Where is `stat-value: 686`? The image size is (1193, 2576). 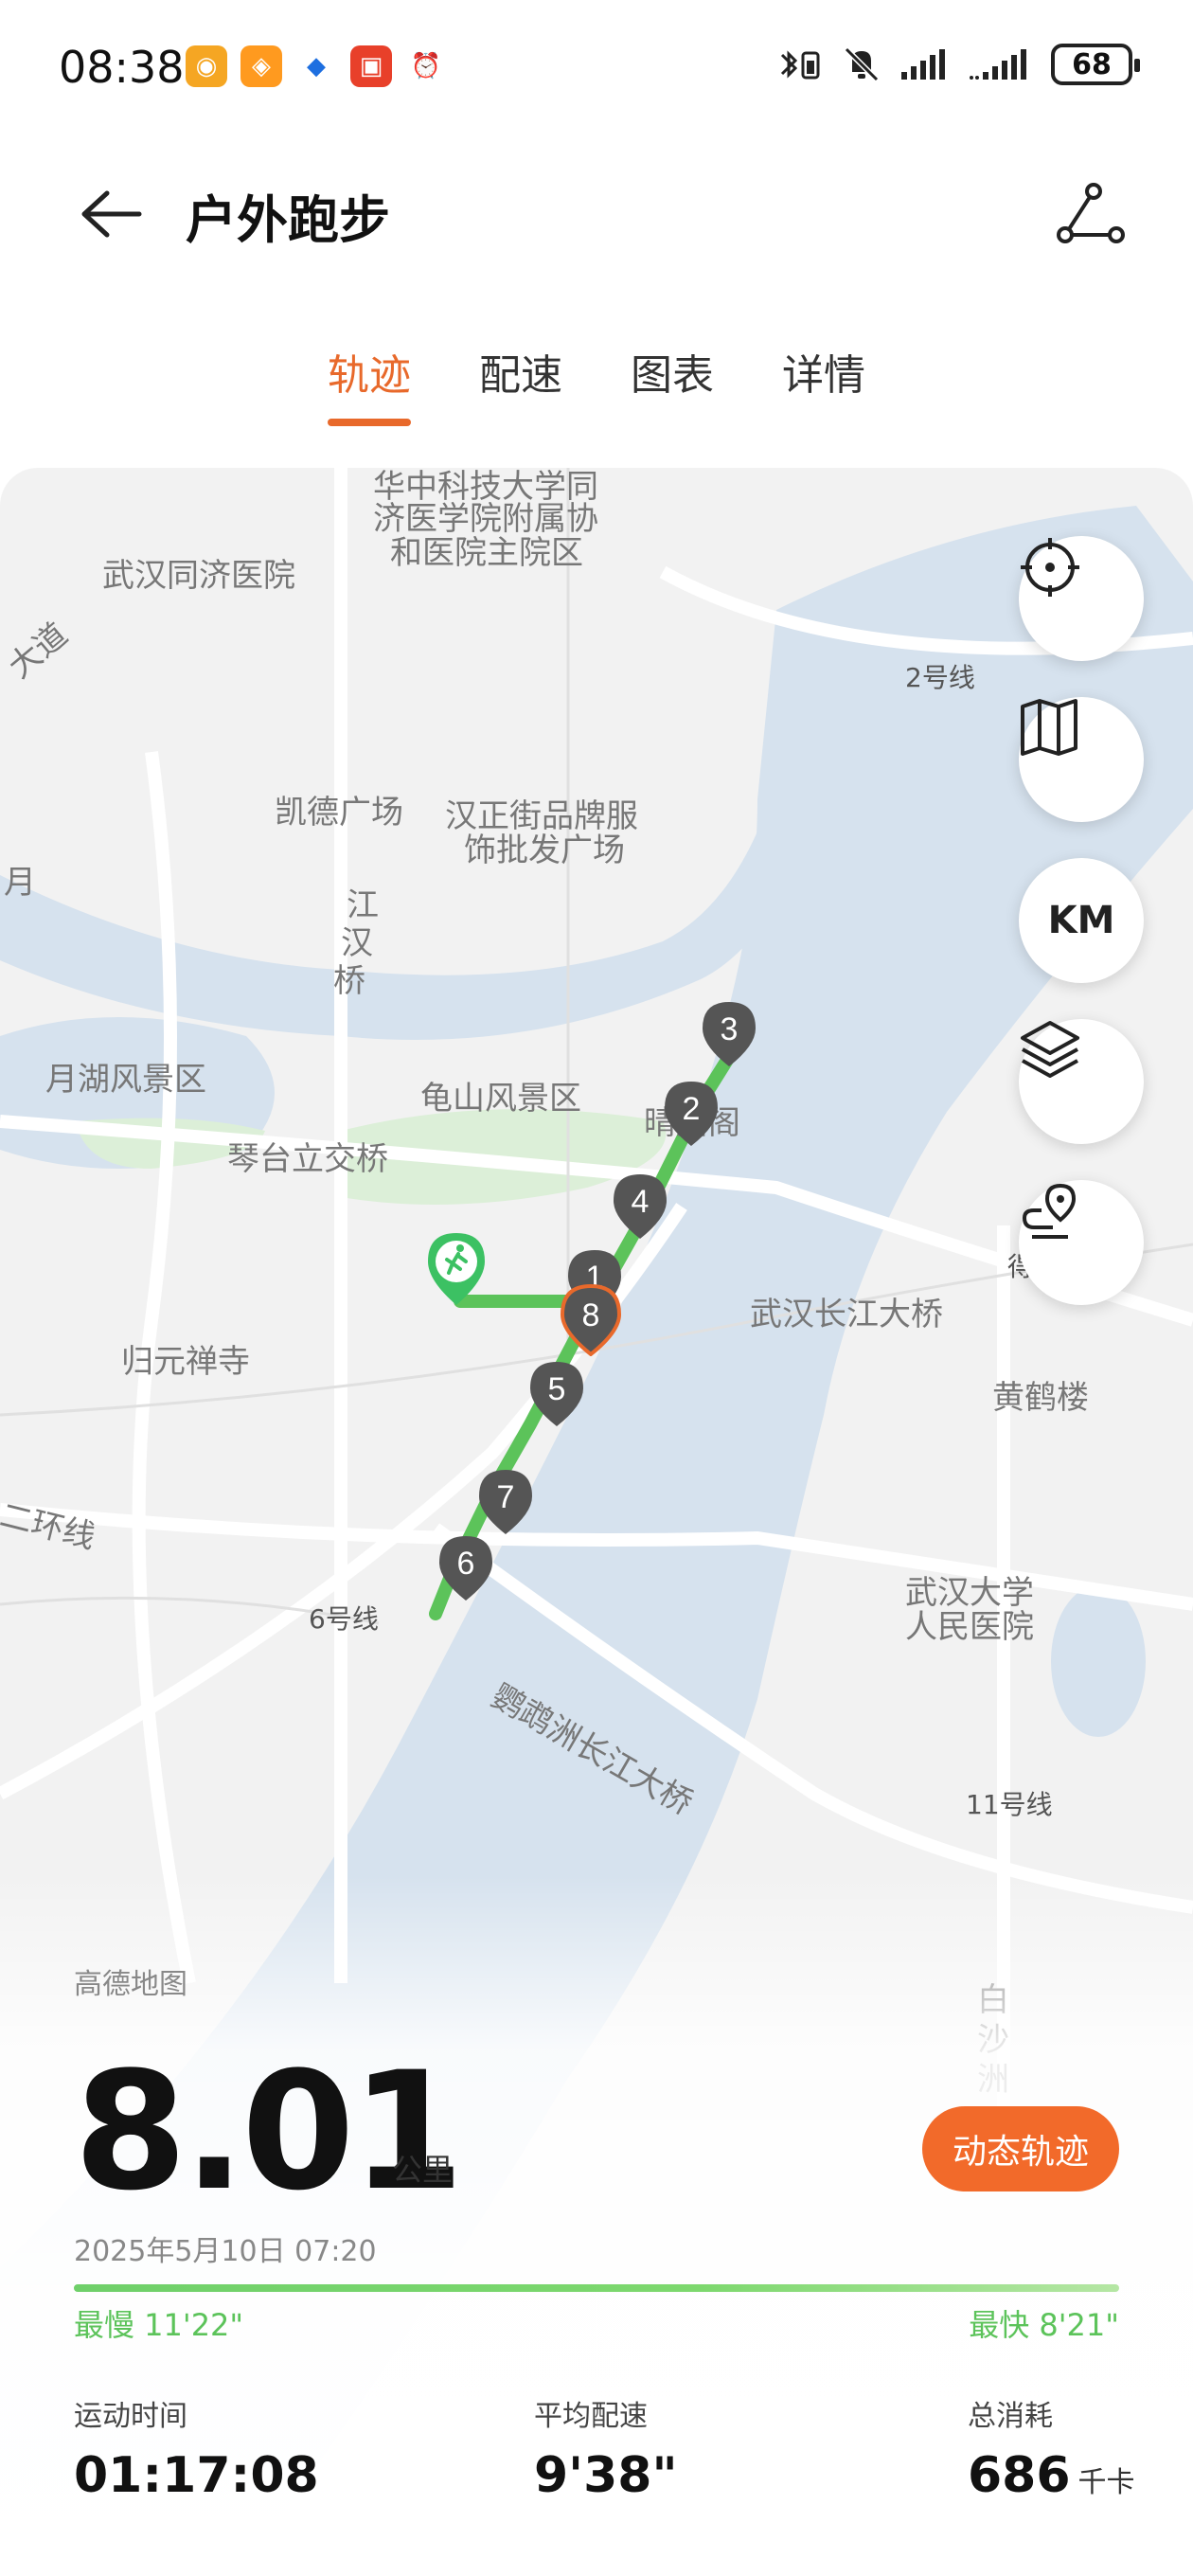 stat-value: 686 is located at coordinates (1019, 2475).